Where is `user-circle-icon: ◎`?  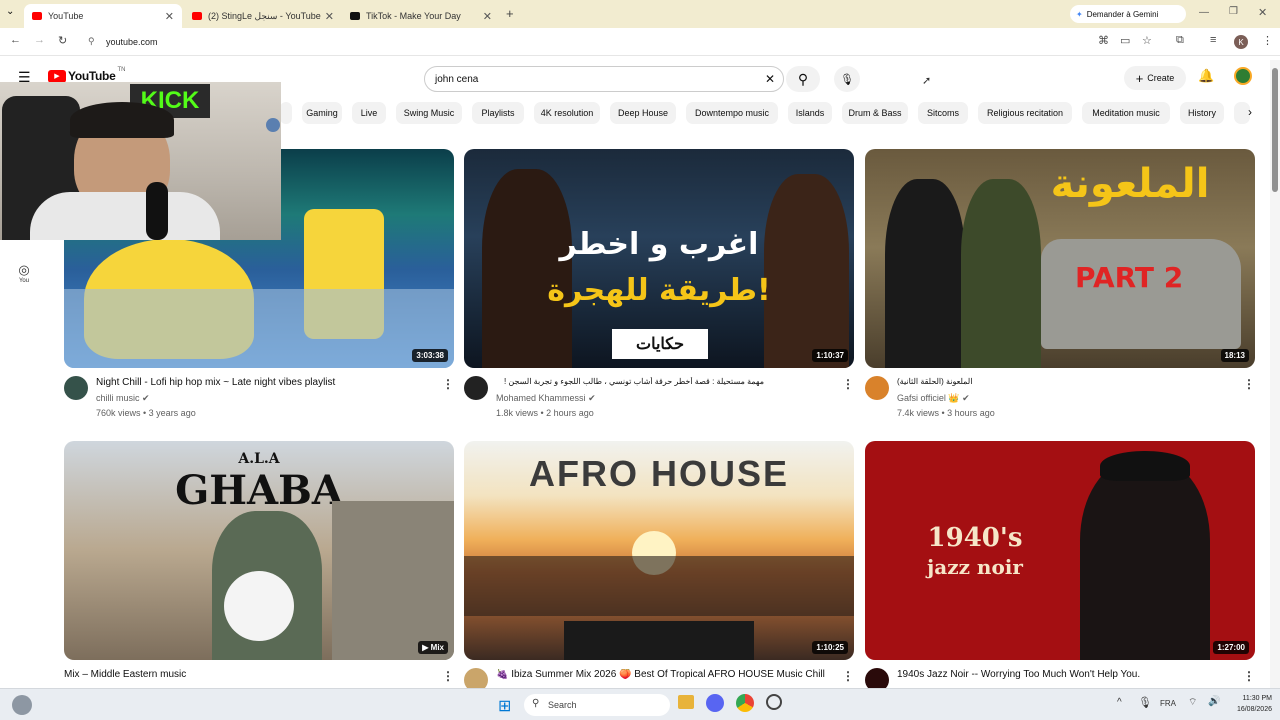
user-circle-icon: ◎ is located at coordinates (24, 269).